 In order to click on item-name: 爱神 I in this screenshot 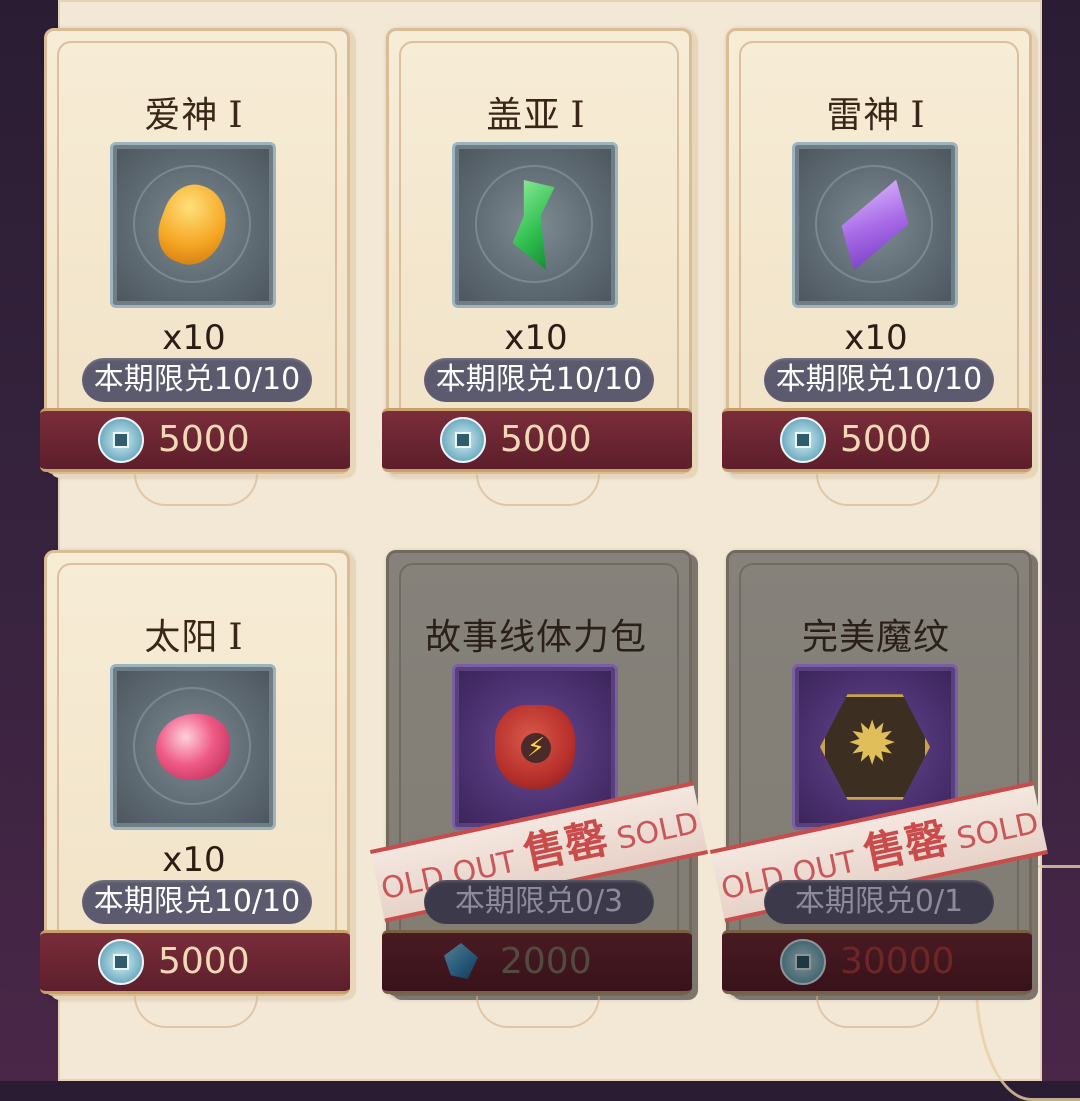, I will do `click(194, 115)`.